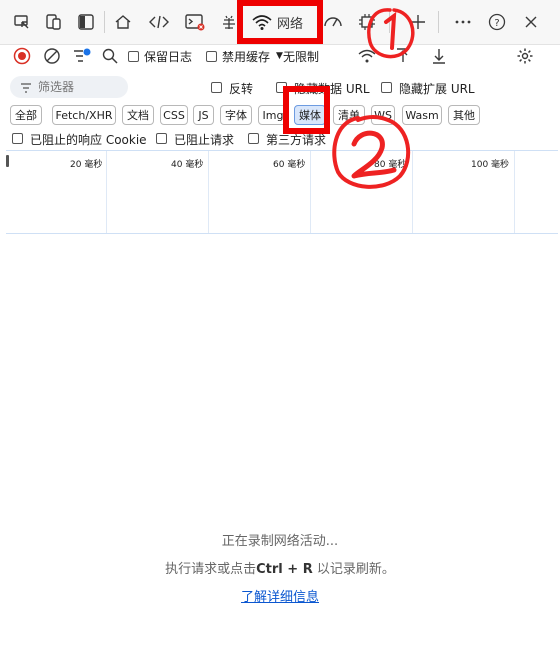  I want to click on throttle-select: 无限制, so click(301, 56).